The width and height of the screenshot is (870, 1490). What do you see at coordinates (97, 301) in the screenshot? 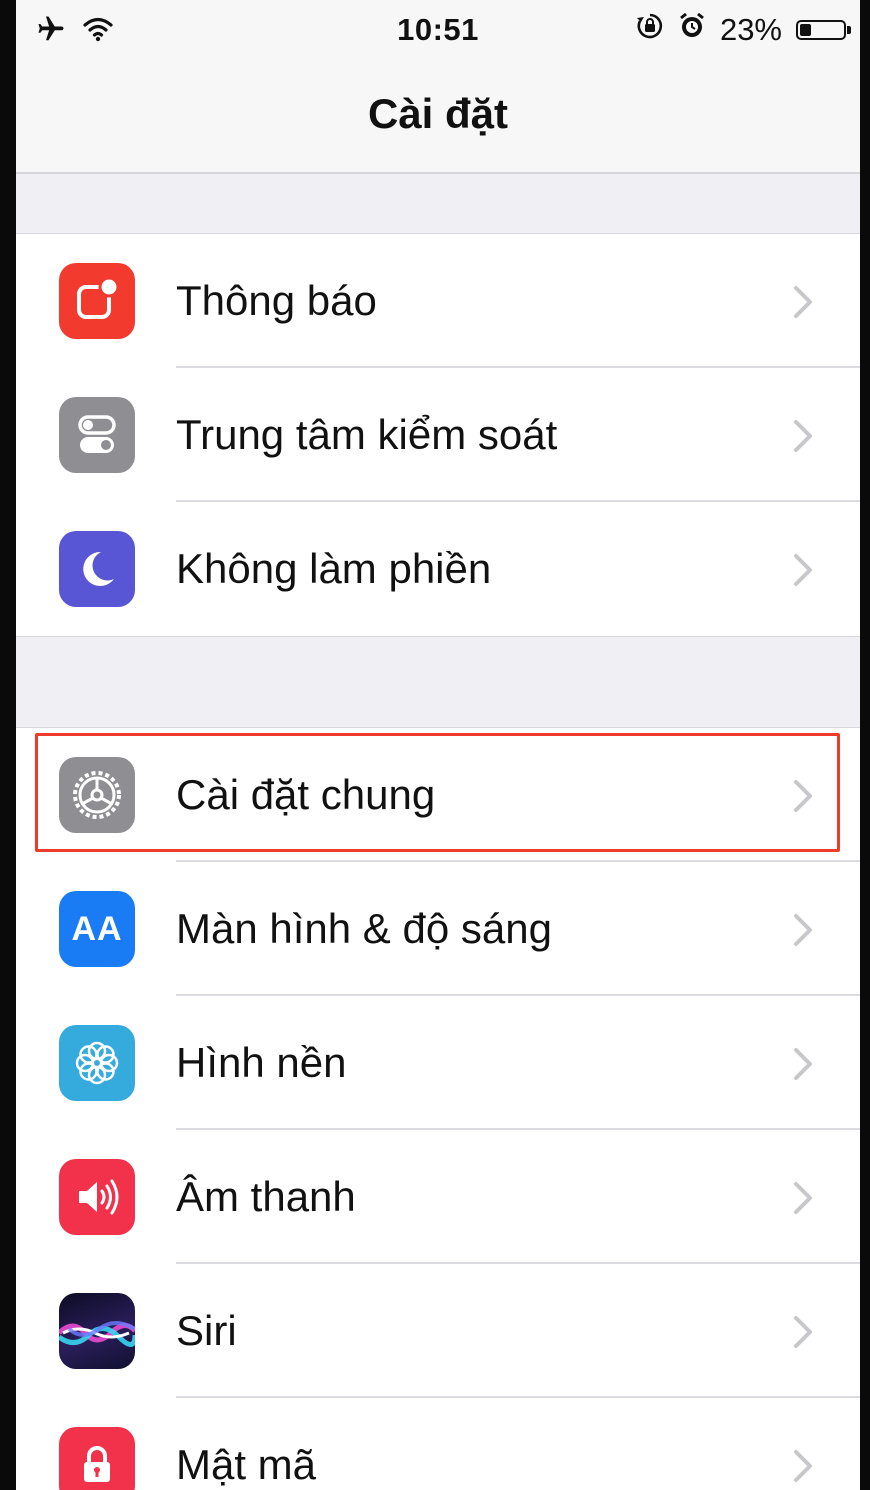
I see `notifications-icon` at bounding box center [97, 301].